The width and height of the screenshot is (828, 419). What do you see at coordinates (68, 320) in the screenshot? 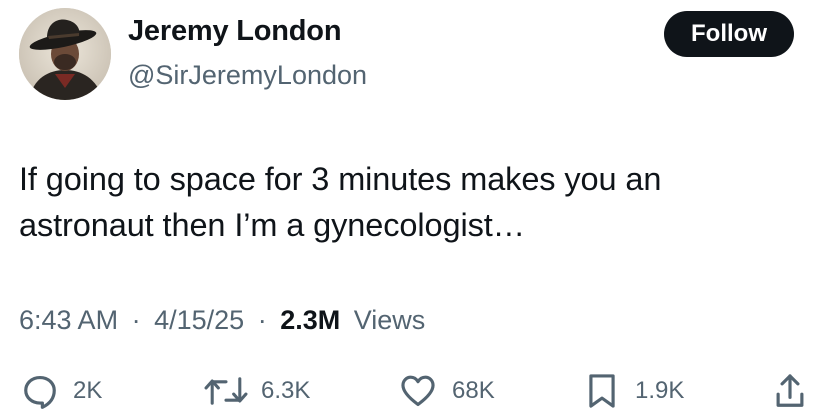
I see `tweet-time: 6:43 AM` at bounding box center [68, 320].